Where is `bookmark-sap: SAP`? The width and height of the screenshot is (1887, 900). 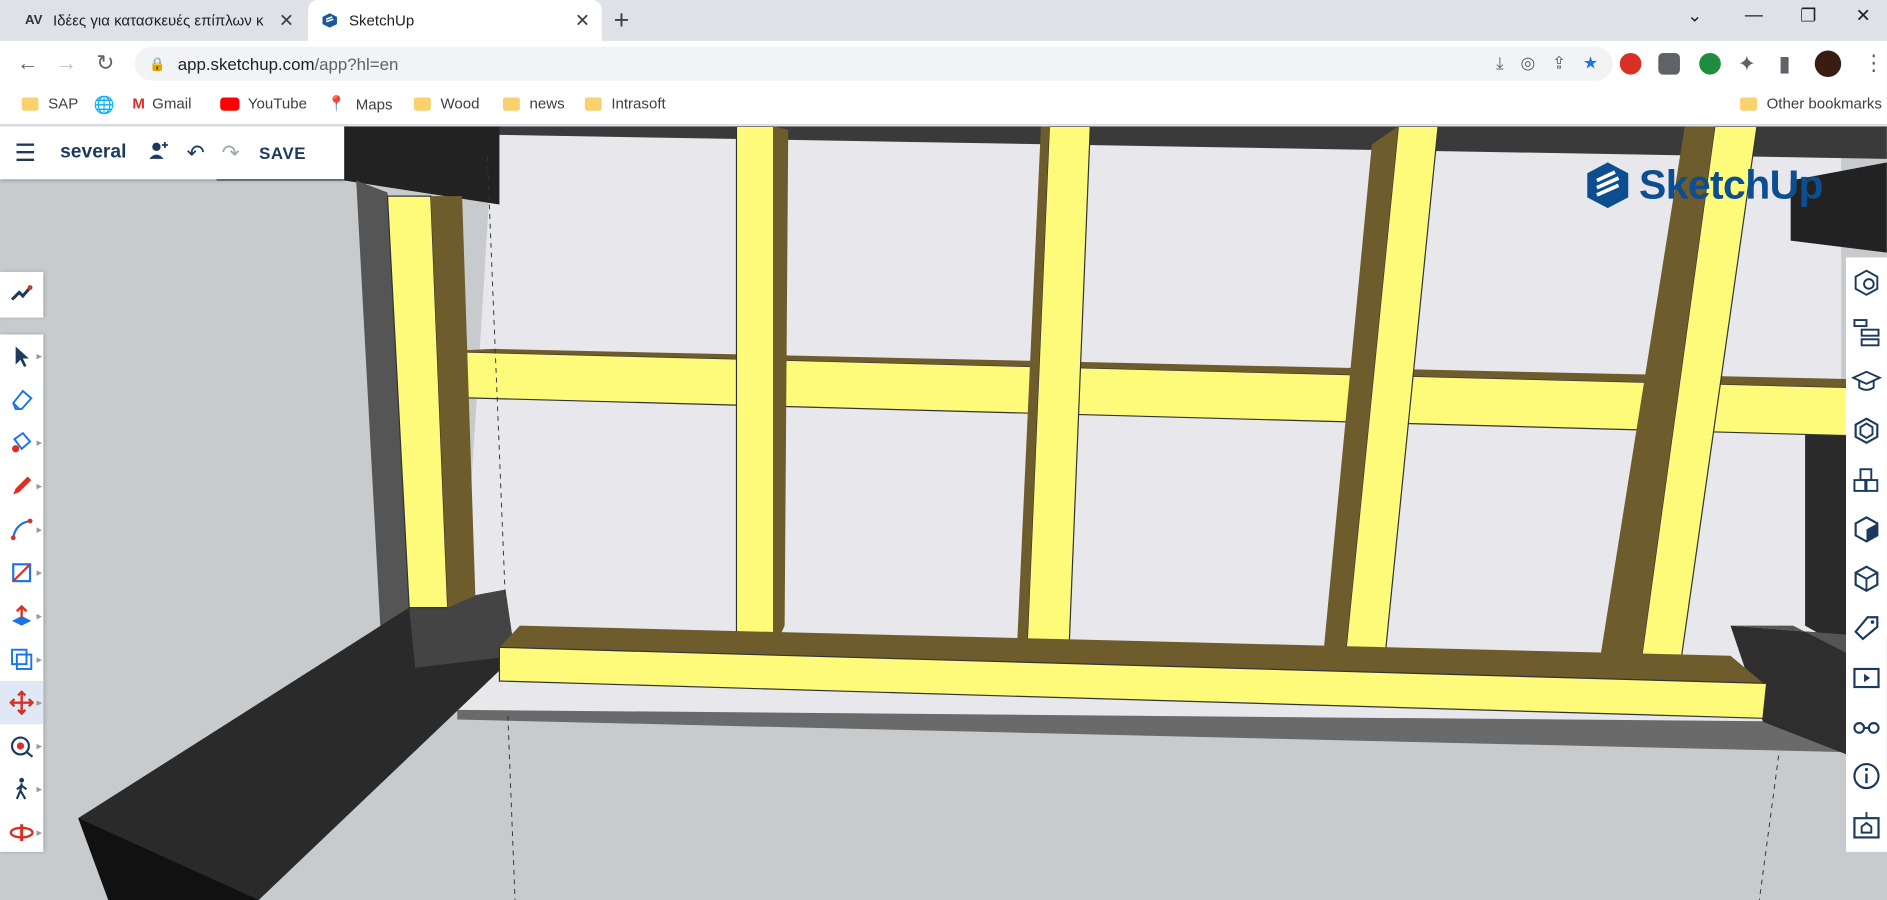
bookmark-sap: SAP is located at coordinates (49, 103).